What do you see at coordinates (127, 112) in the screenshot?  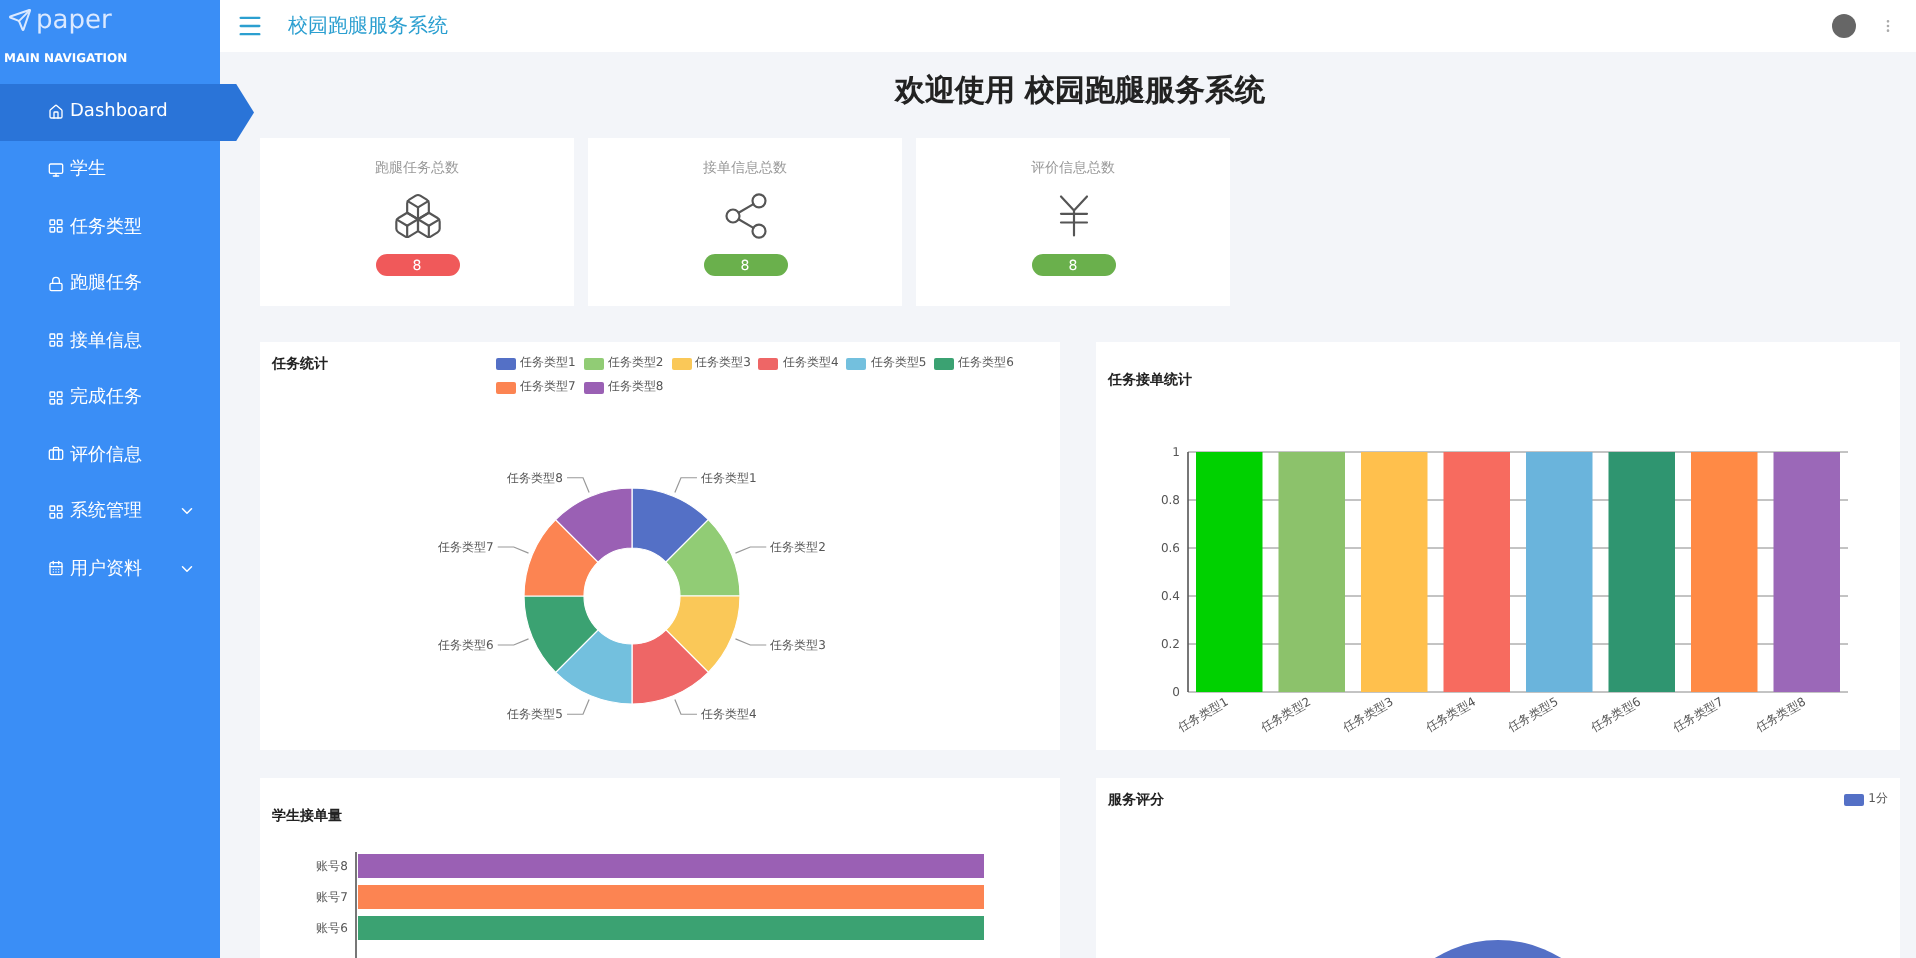 I see `sidebar-item: Dashboard` at bounding box center [127, 112].